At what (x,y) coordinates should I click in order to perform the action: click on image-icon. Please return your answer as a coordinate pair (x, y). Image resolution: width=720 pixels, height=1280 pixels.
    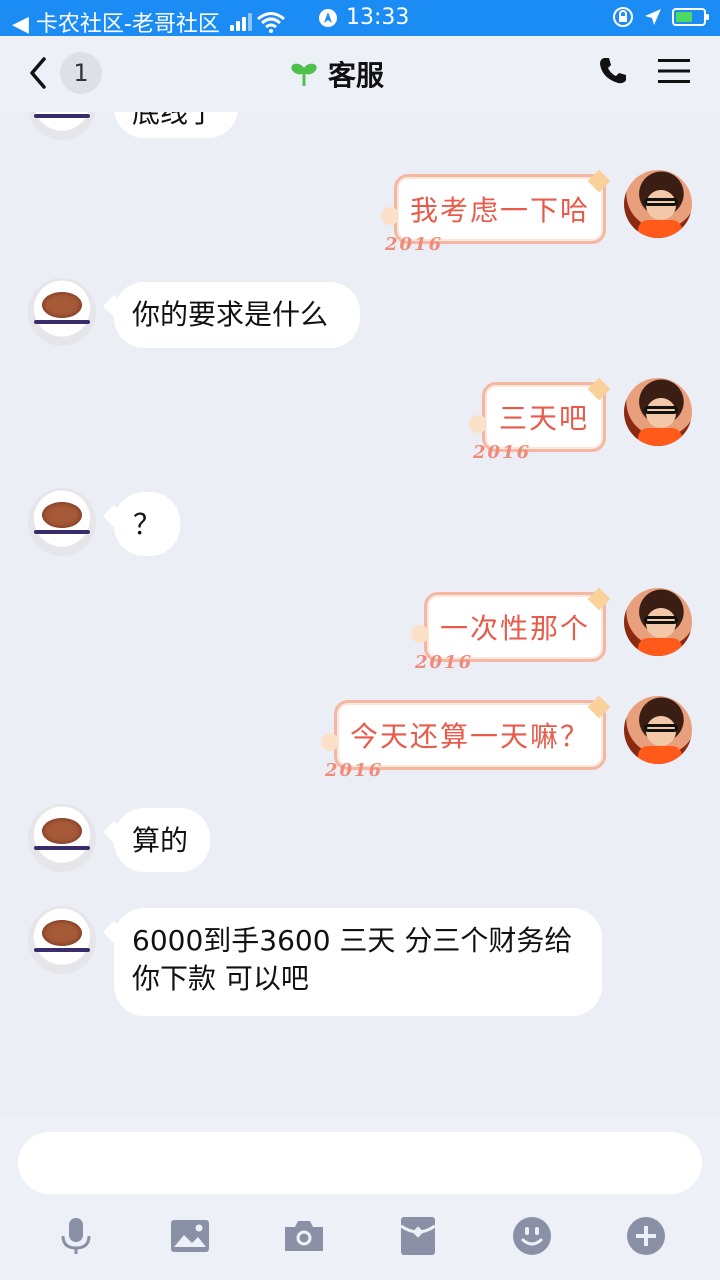
    Looking at the image, I should click on (190, 1236).